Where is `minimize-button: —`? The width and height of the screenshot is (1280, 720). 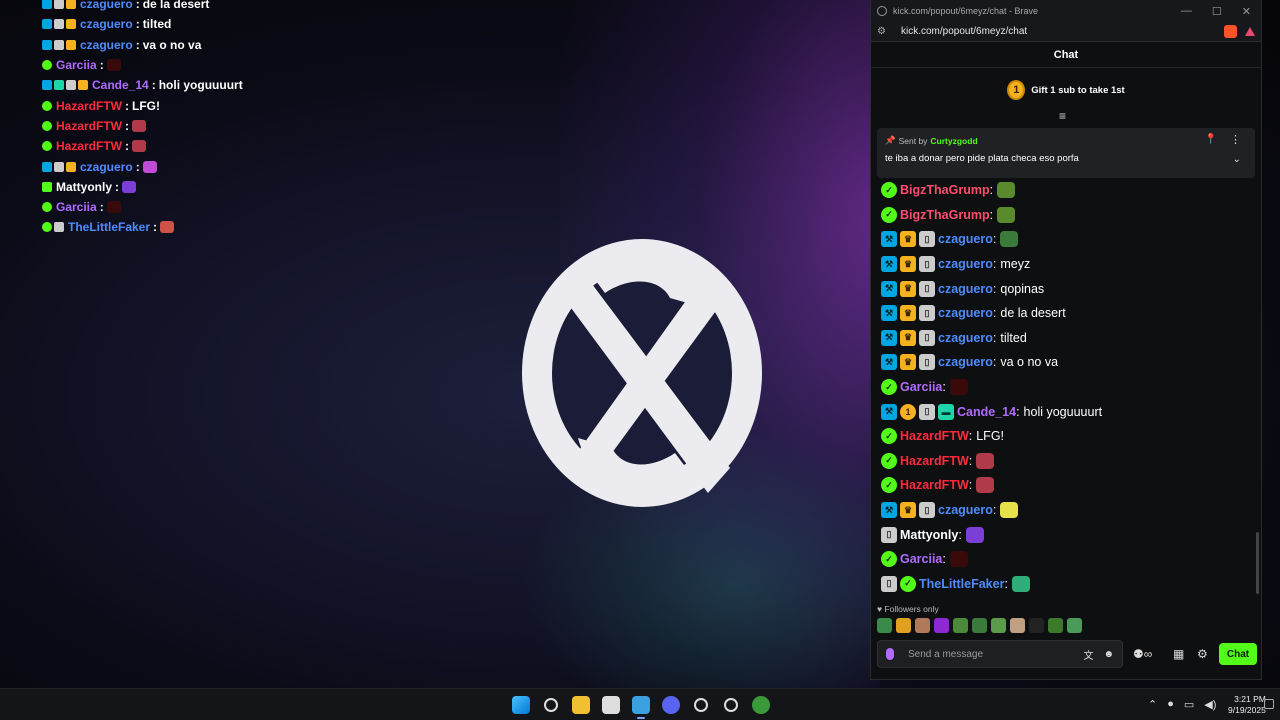 minimize-button: — is located at coordinates (1186, 11).